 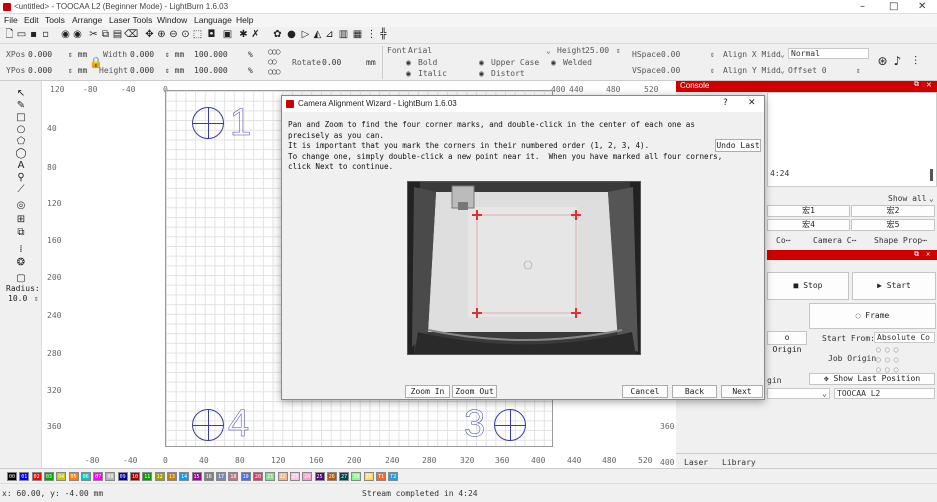 I want to click on palette-swatch: 25, so click(x=319, y=476).